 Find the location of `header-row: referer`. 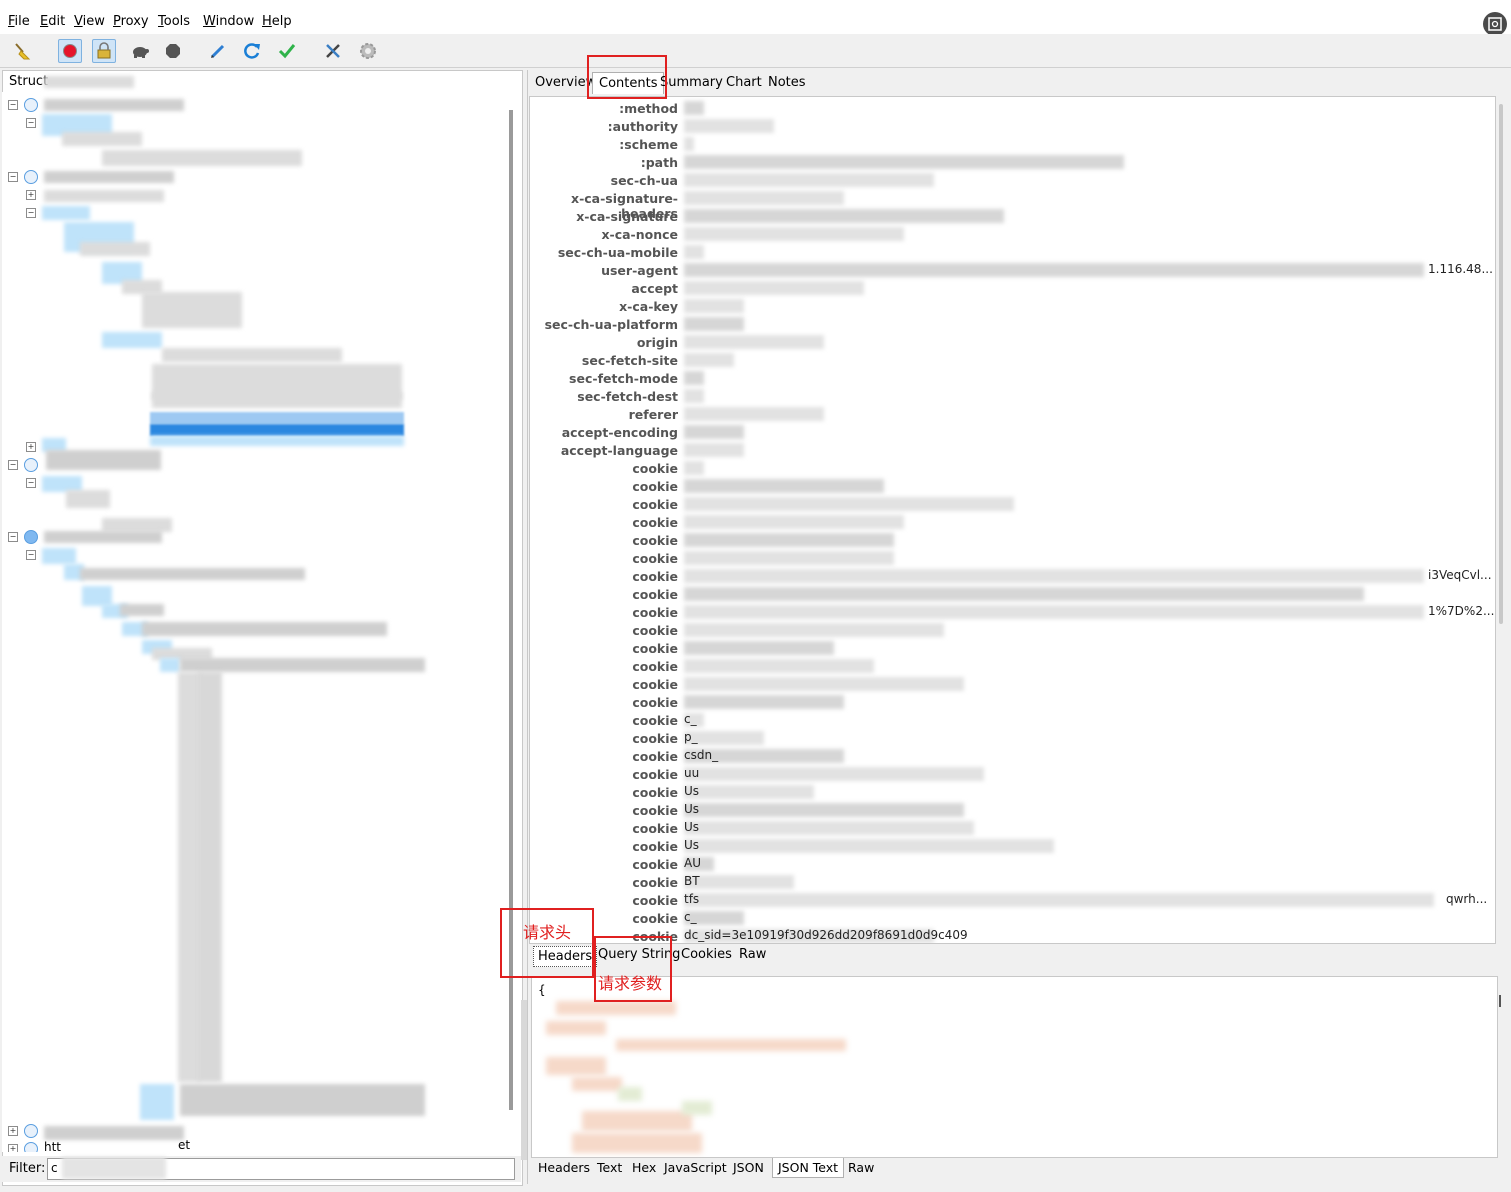

header-row: referer is located at coordinates (1012, 414).